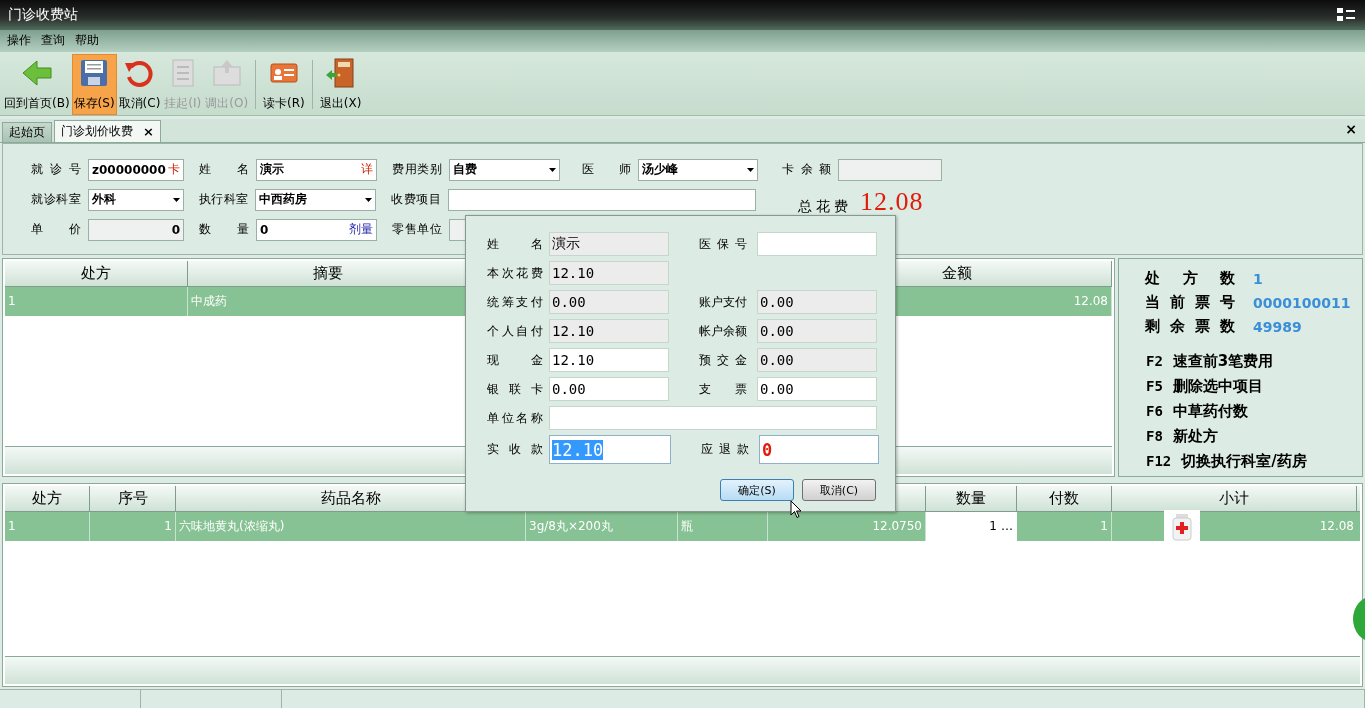  What do you see at coordinates (723, 360) in the screenshot?
I see `field-label: 预交金` at bounding box center [723, 360].